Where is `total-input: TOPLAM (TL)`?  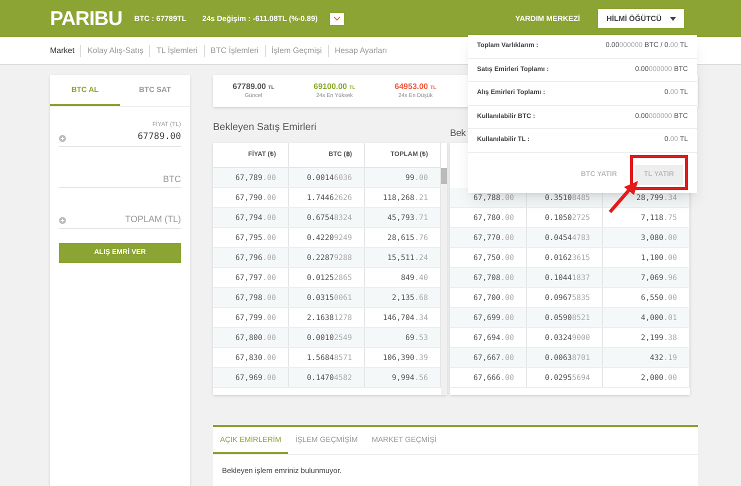
total-input: TOPLAM (TL) is located at coordinates (123, 220).